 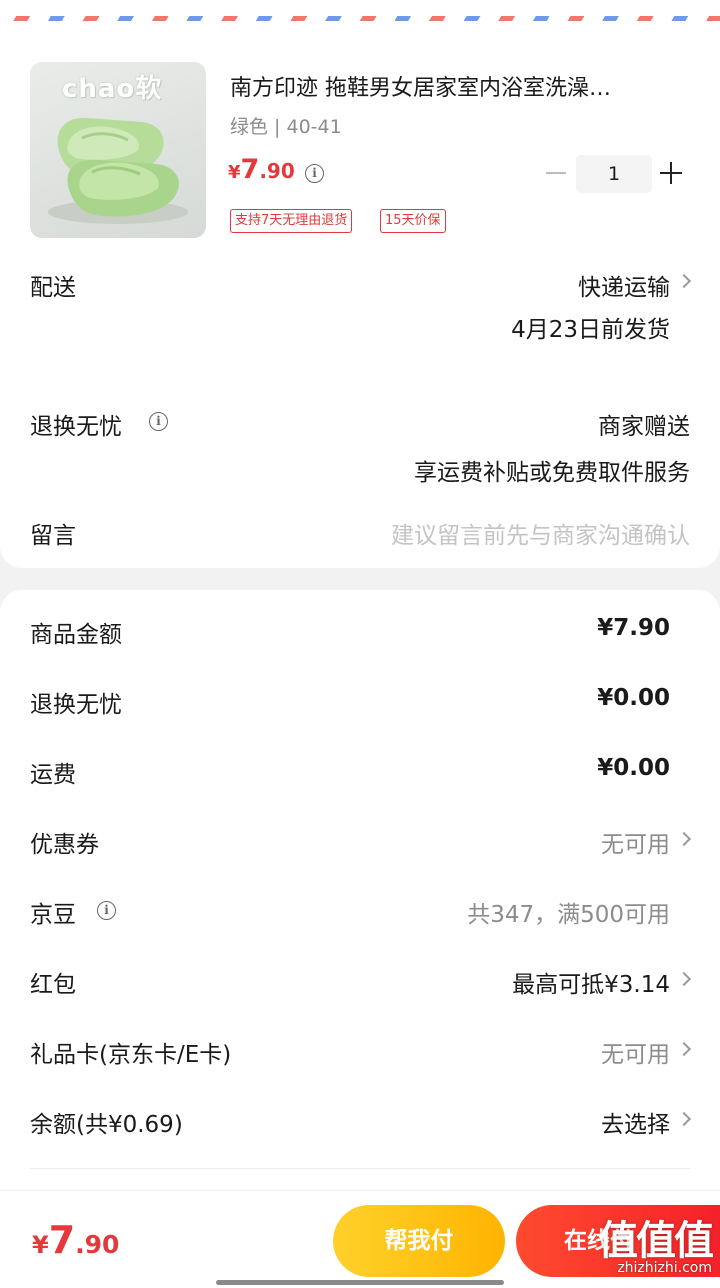 What do you see at coordinates (635, 1122) in the screenshot?
I see `balance-select: 去选择` at bounding box center [635, 1122].